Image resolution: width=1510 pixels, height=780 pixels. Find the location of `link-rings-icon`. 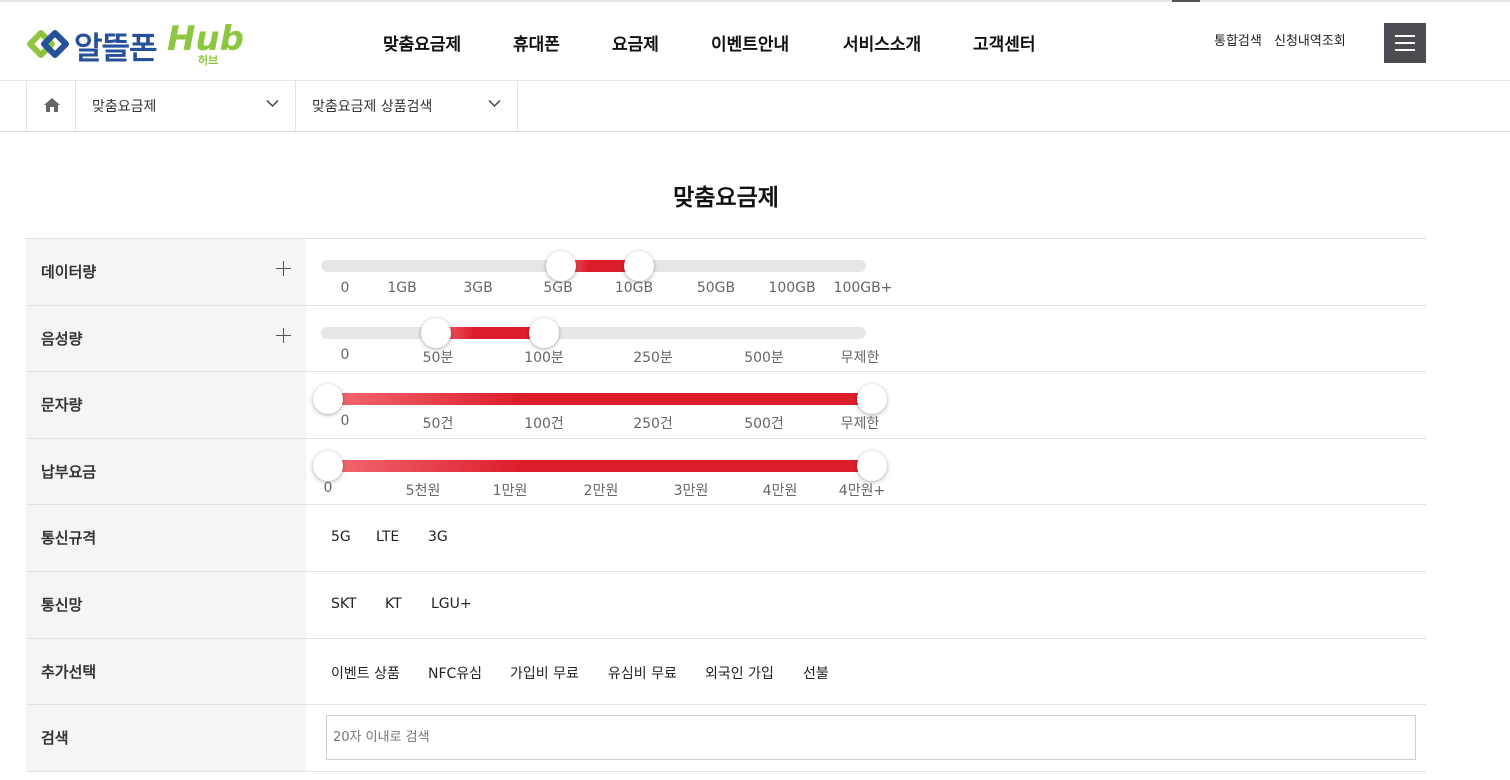

link-rings-icon is located at coordinates (48, 44).